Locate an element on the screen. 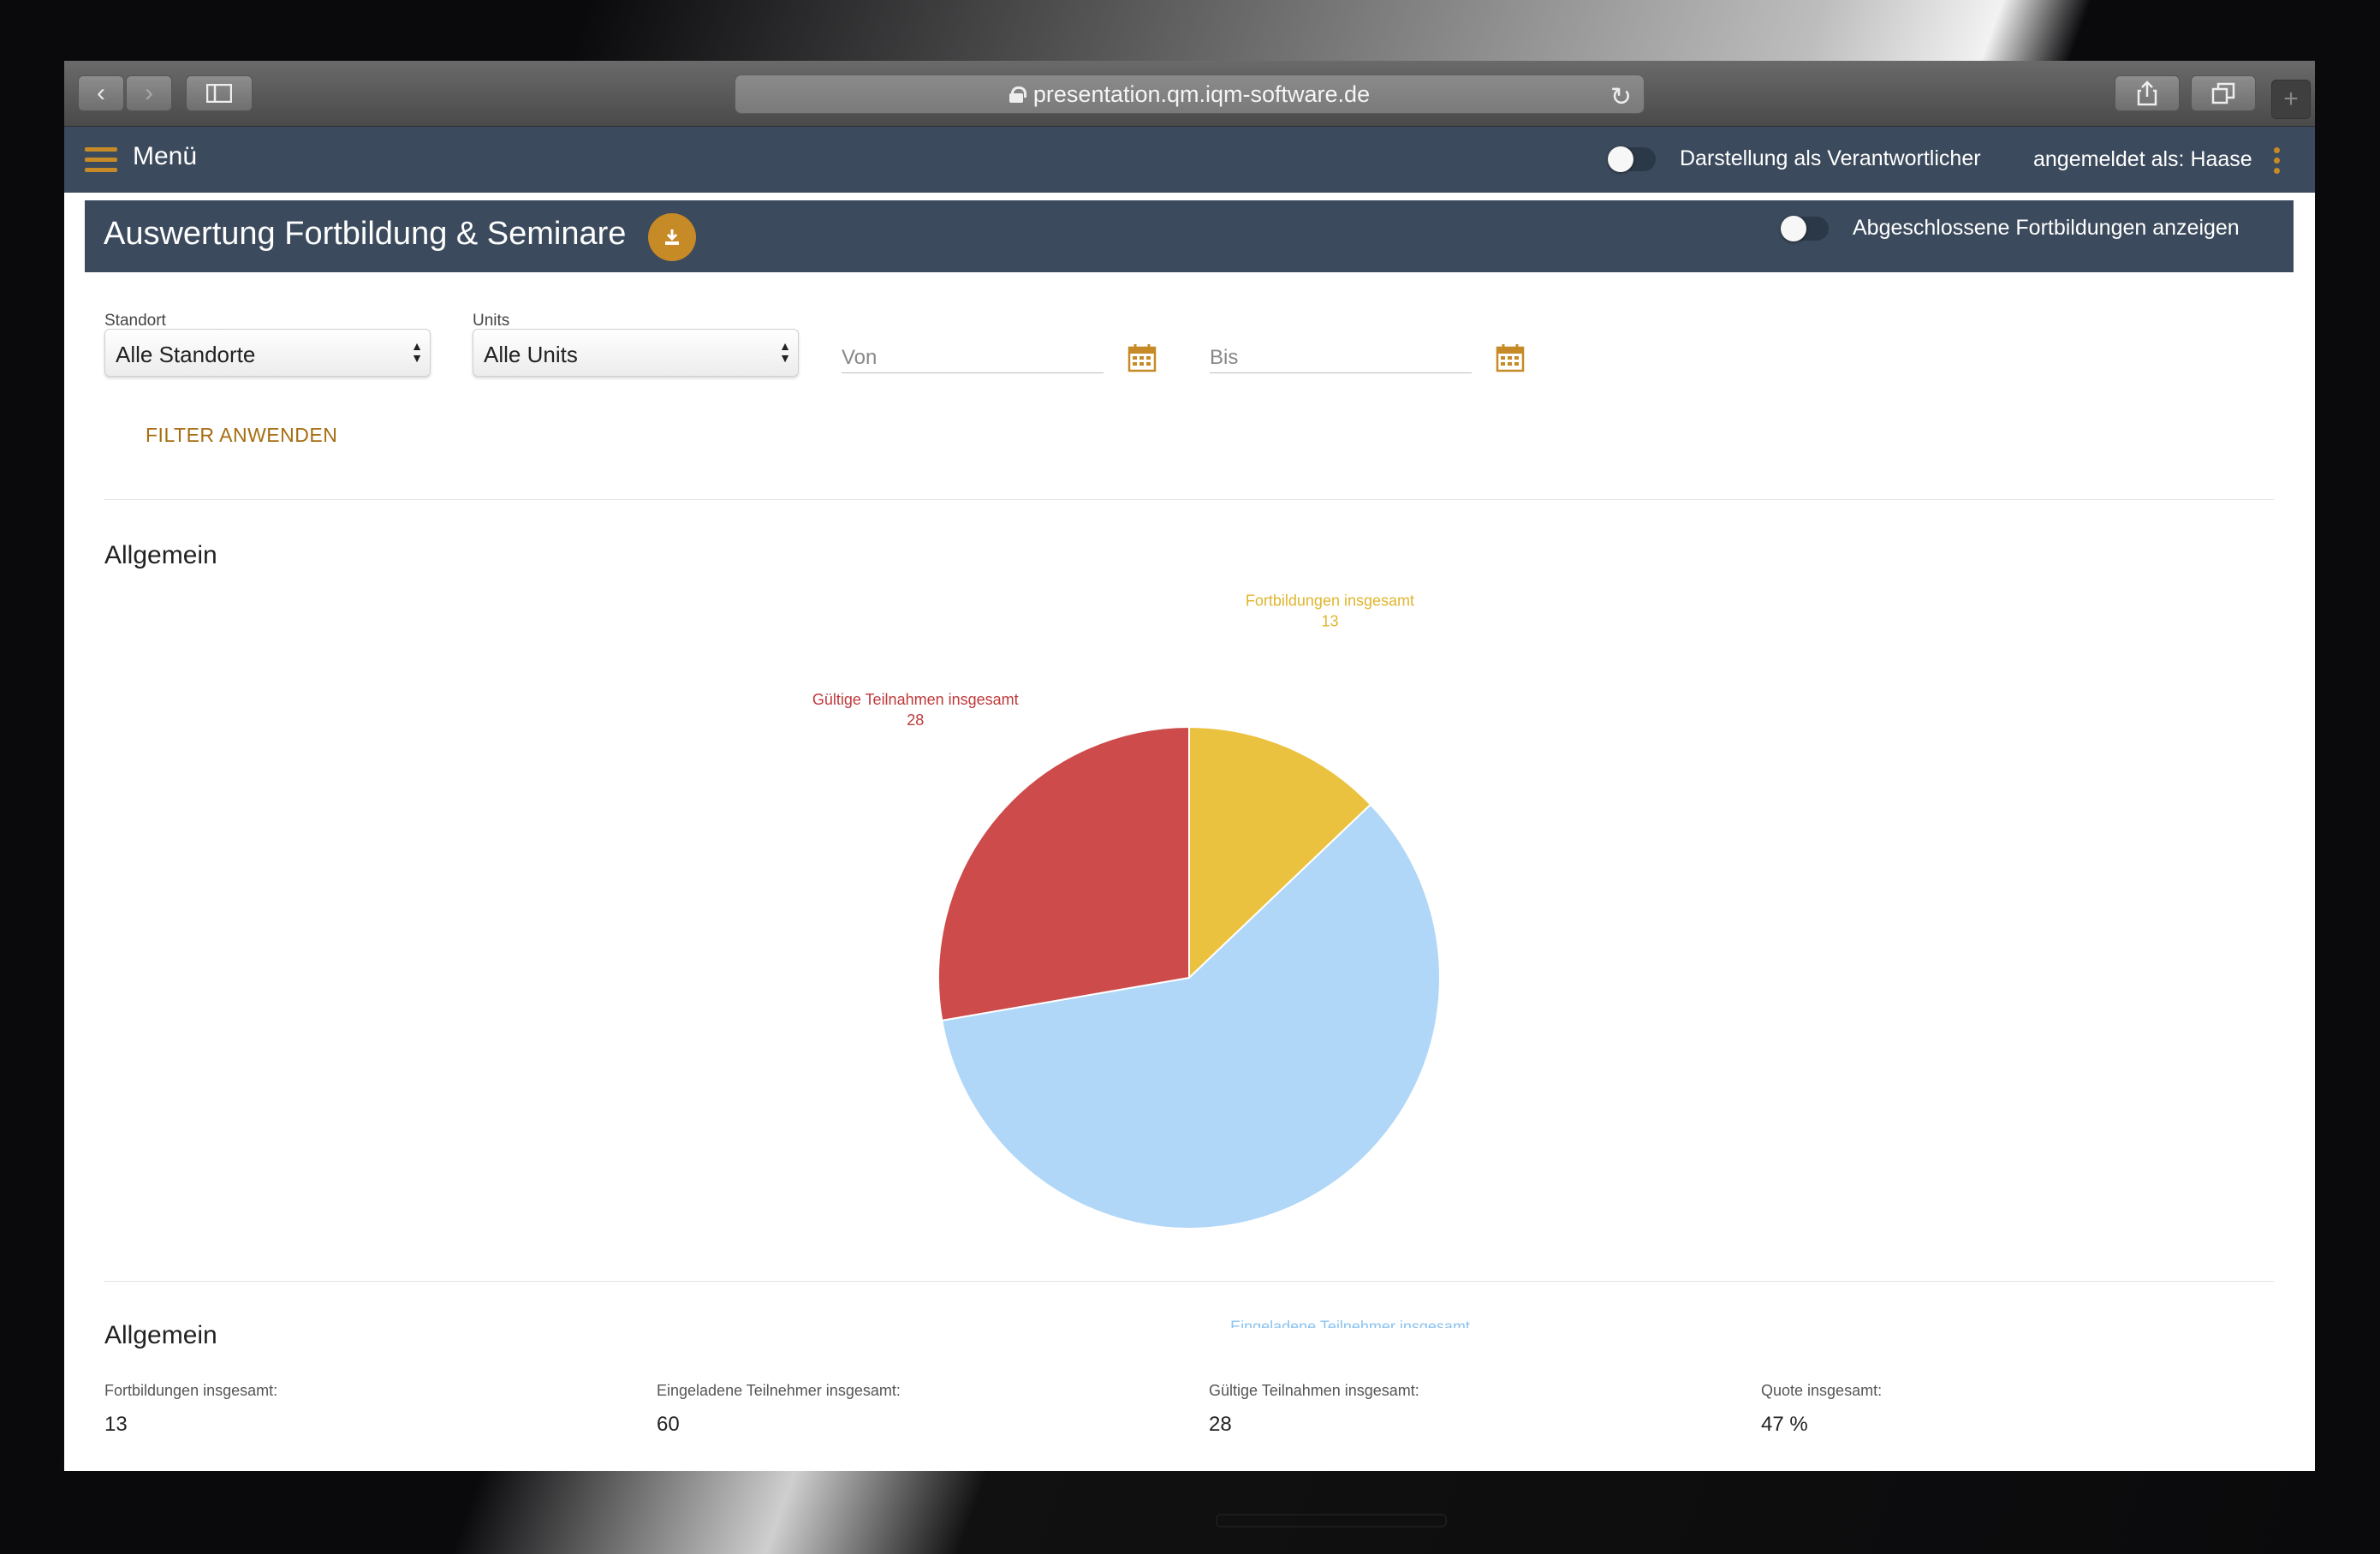 The image size is (2380, 1554). stat-label: Fortbildungen insgesamt: is located at coordinates (191, 1390).